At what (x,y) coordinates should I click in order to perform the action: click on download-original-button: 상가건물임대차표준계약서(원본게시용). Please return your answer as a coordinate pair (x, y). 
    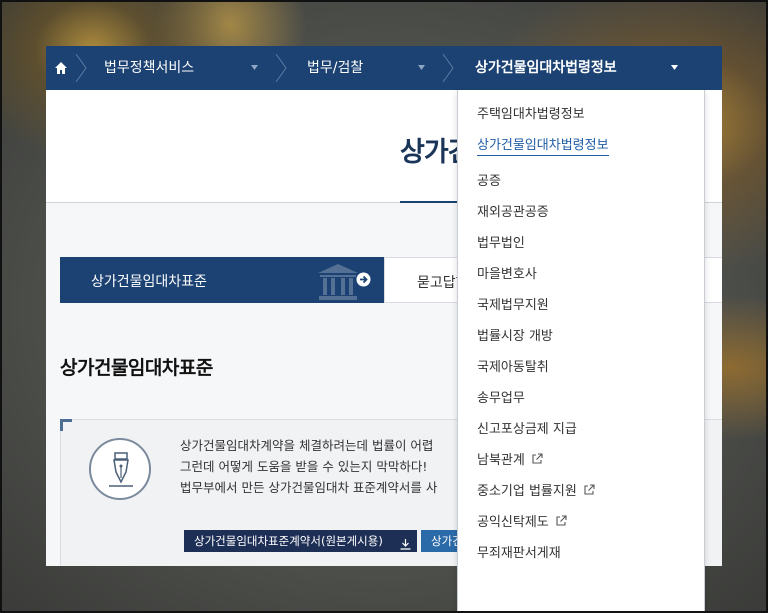
    Looking at the image, I should click on (300, 541).